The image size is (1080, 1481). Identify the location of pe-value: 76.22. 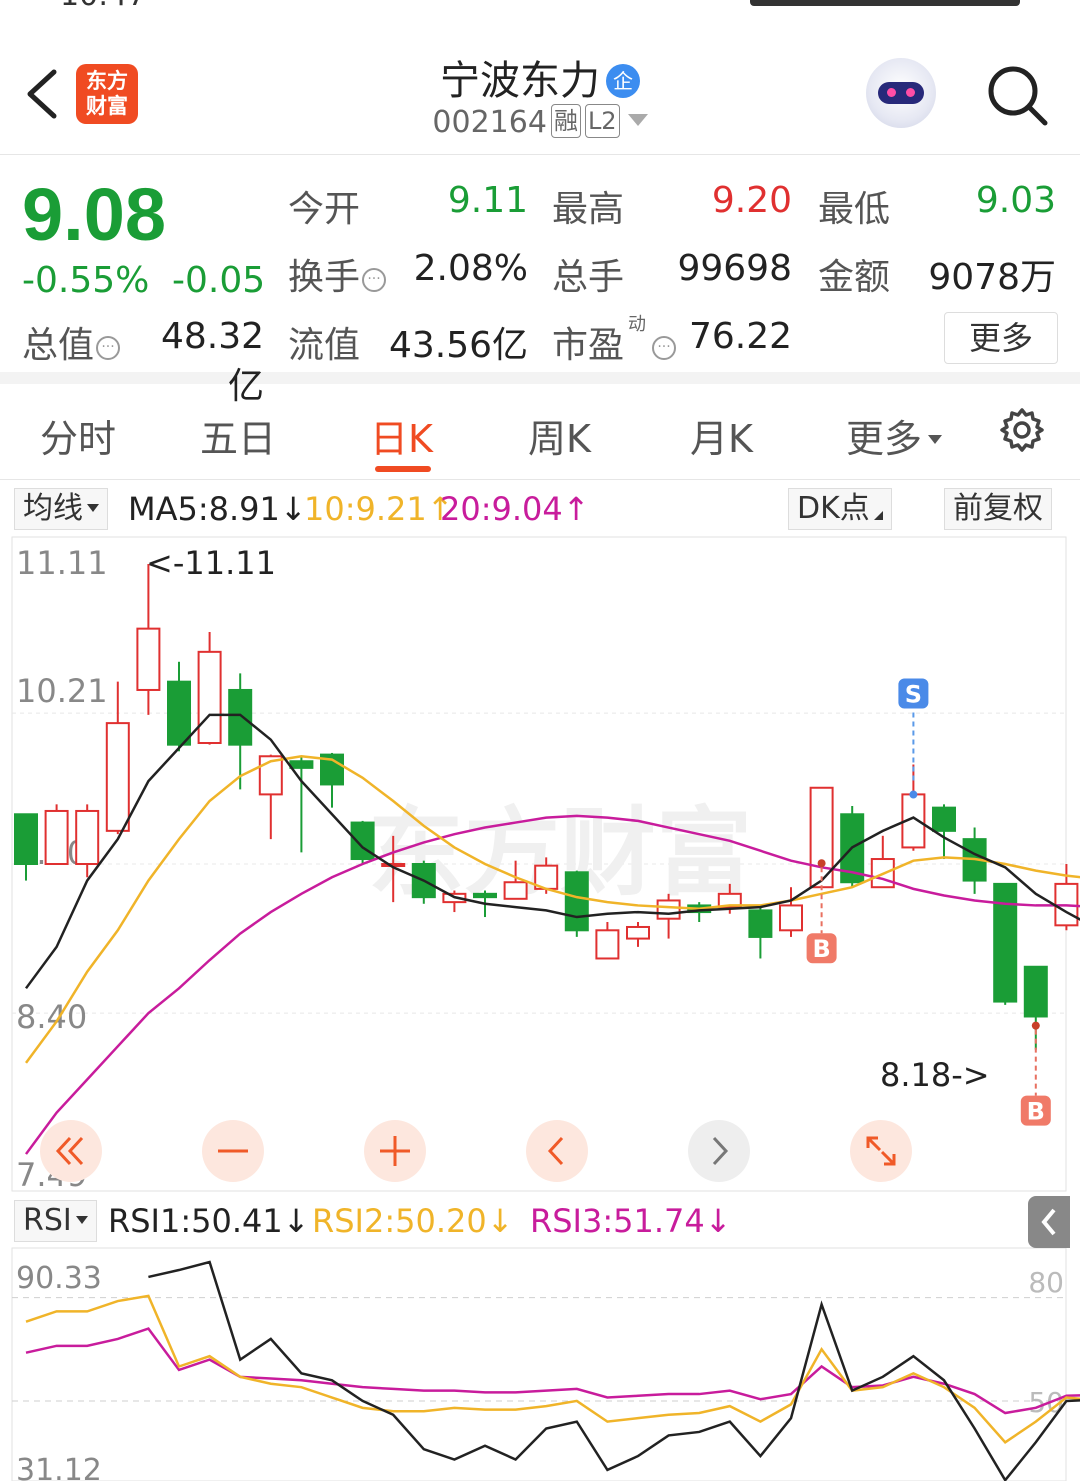
(740, 336).